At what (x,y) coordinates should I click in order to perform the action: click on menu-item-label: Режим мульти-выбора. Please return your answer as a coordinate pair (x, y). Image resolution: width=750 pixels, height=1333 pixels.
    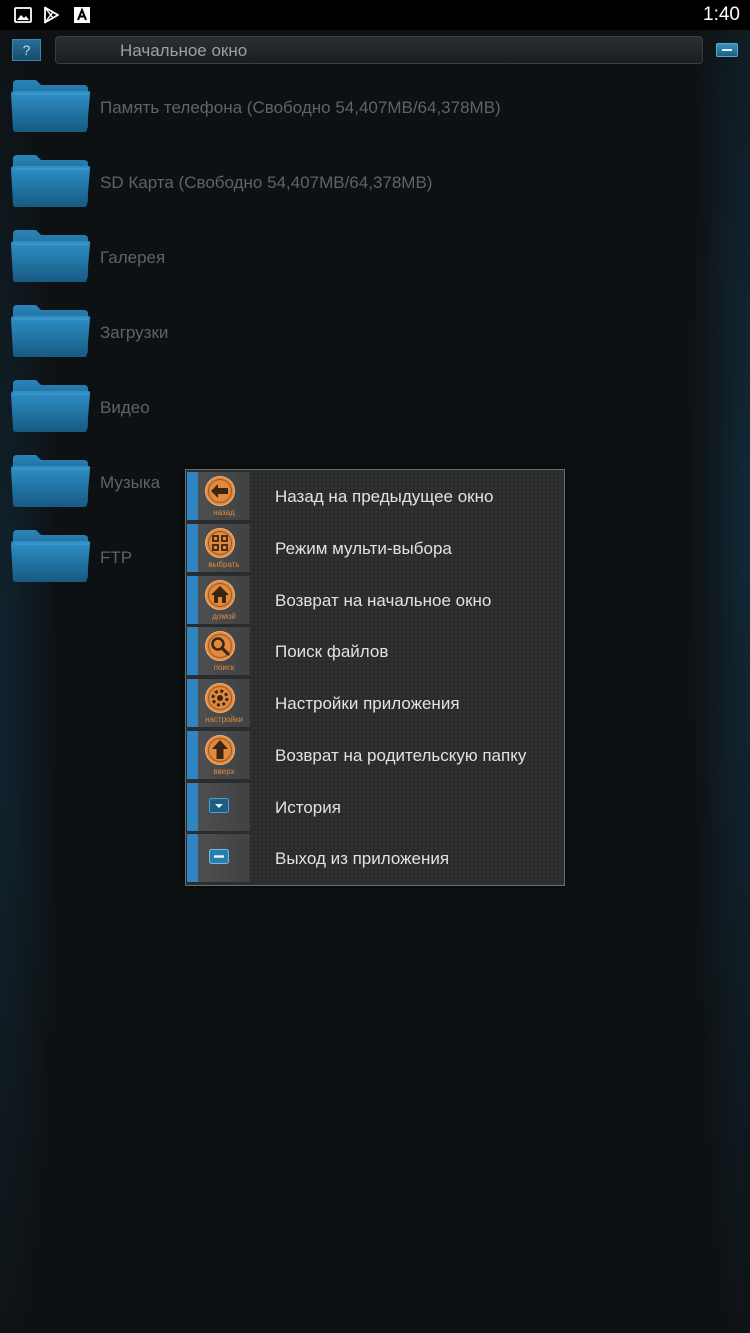
    Looking at the image, I should click on (363, 548).